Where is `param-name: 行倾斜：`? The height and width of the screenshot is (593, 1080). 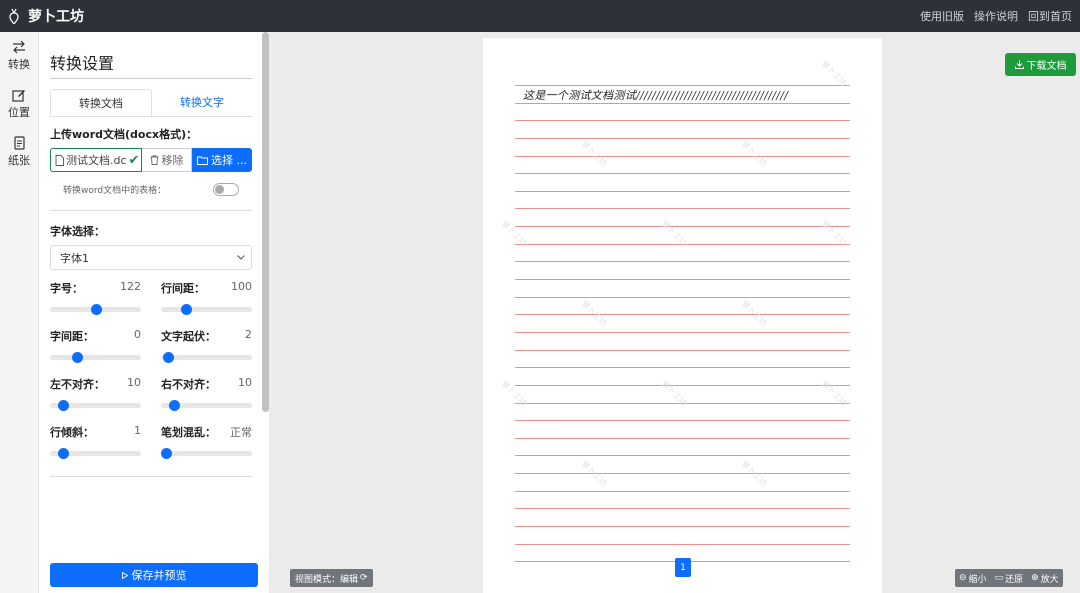 param-name: 行倾斜： is located at coordinates (72, 432).